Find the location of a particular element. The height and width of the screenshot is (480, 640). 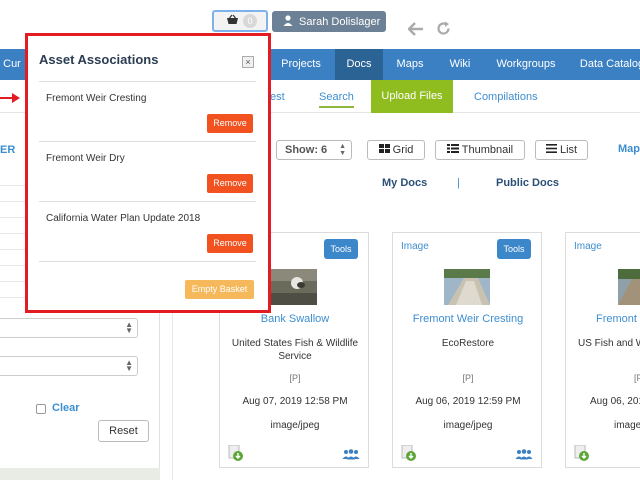

my-docs-tab: My Docs is located at coordinates (404, 183).